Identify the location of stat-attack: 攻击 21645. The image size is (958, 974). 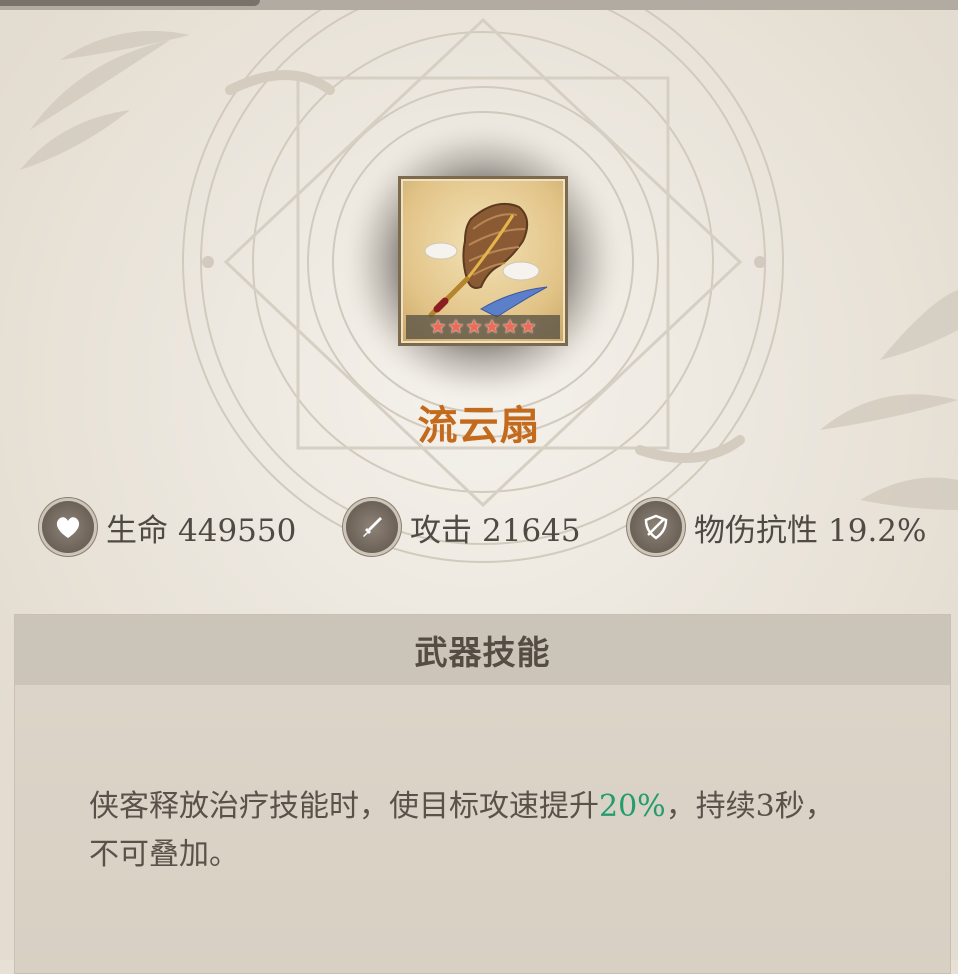
(463, 527).